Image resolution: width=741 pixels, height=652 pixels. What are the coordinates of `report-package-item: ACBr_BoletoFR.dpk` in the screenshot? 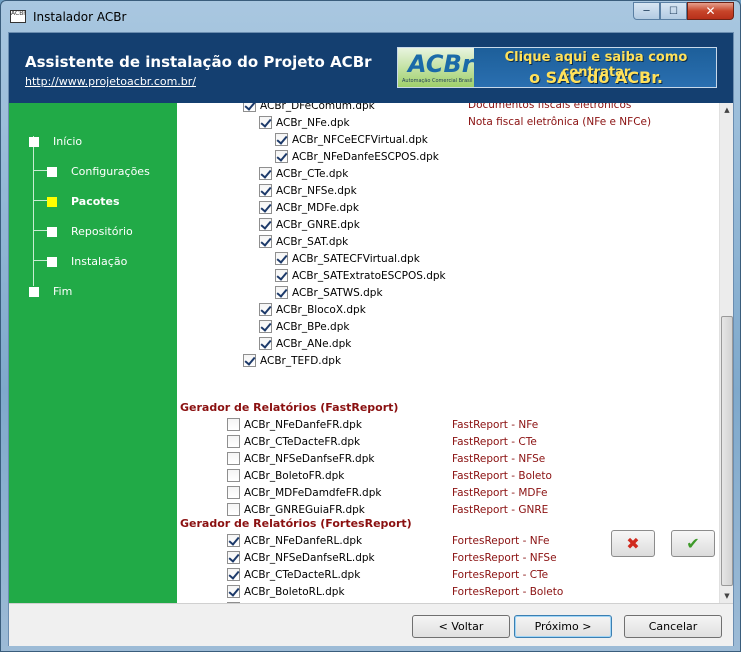 It's located at (285, 475).